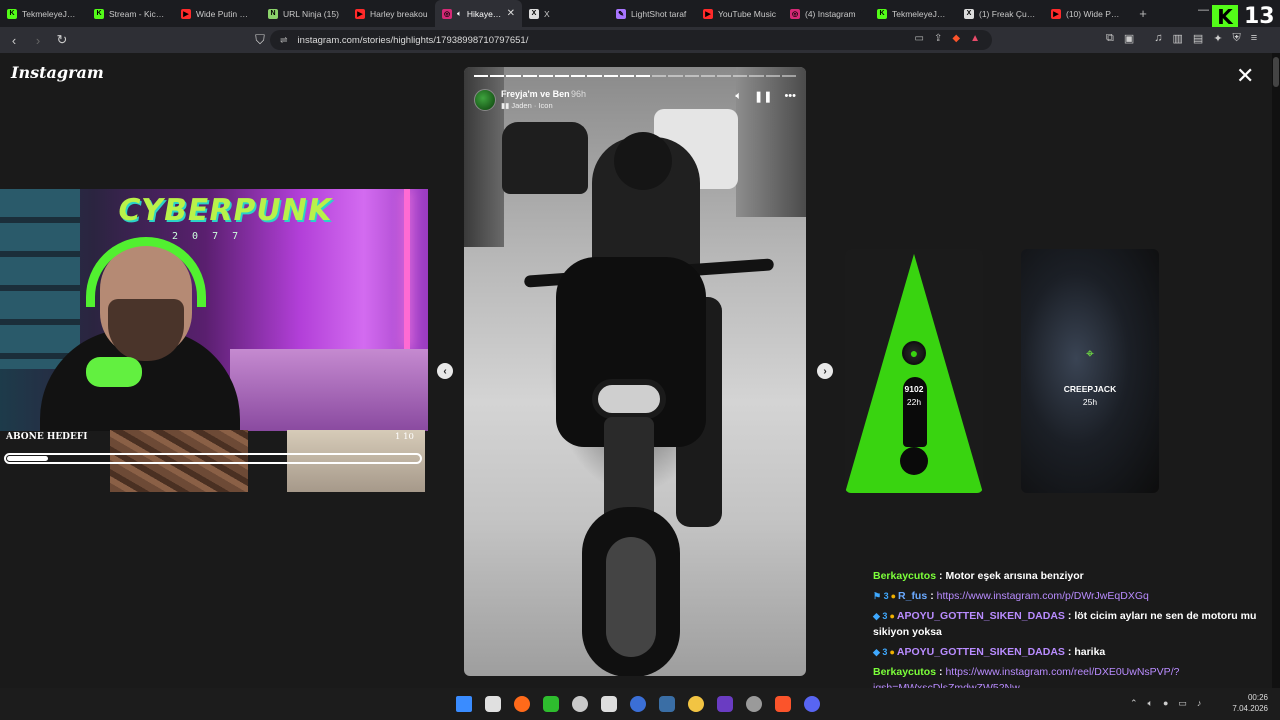 The image size is (1280, 720). Describe the element at coordinates (763, 96) in the screenshot. I see `pause-icon: ❚❚` at that location.